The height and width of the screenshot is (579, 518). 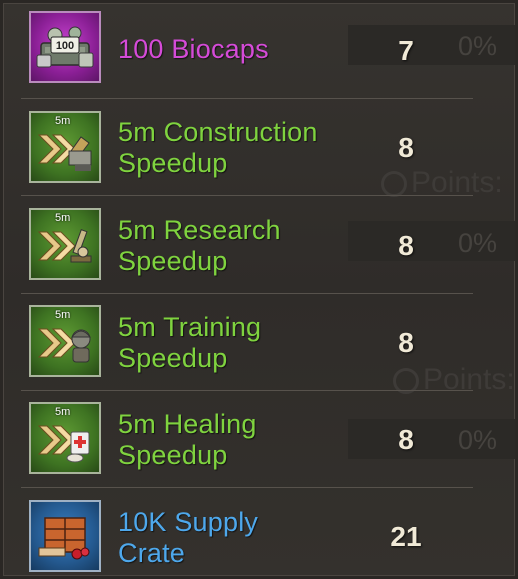 What do you see at coordinates (406, 50) in the screenshot?
I see `item-quantity: 7` at bounding box center [406, 50].